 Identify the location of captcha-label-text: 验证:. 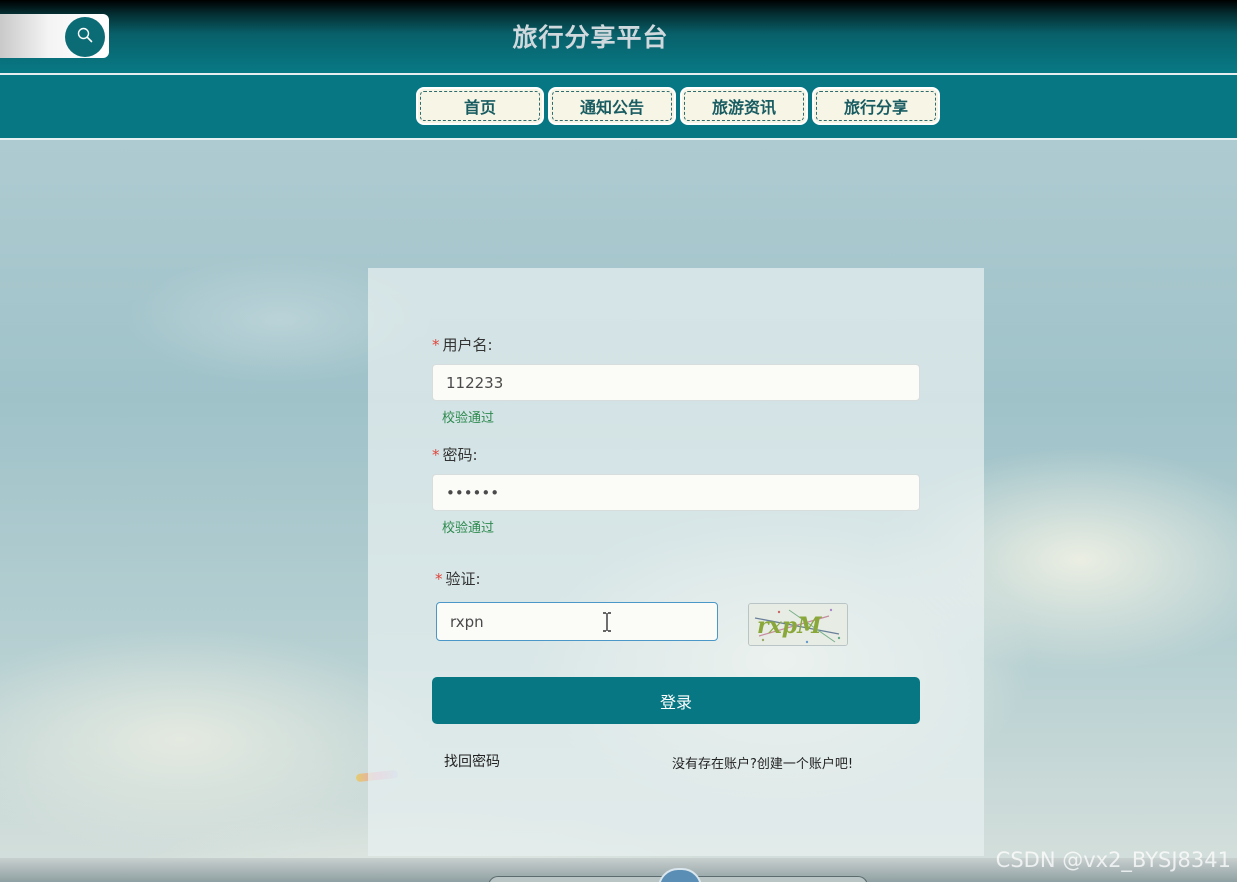
(463, 579).